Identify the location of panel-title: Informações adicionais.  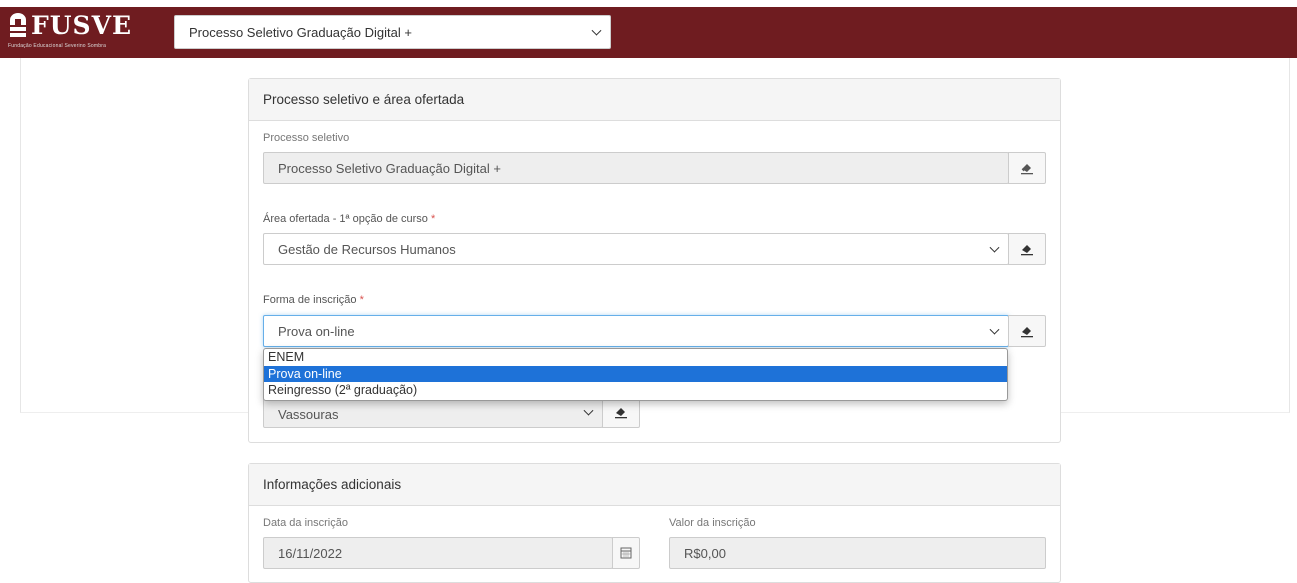
(654, 485).